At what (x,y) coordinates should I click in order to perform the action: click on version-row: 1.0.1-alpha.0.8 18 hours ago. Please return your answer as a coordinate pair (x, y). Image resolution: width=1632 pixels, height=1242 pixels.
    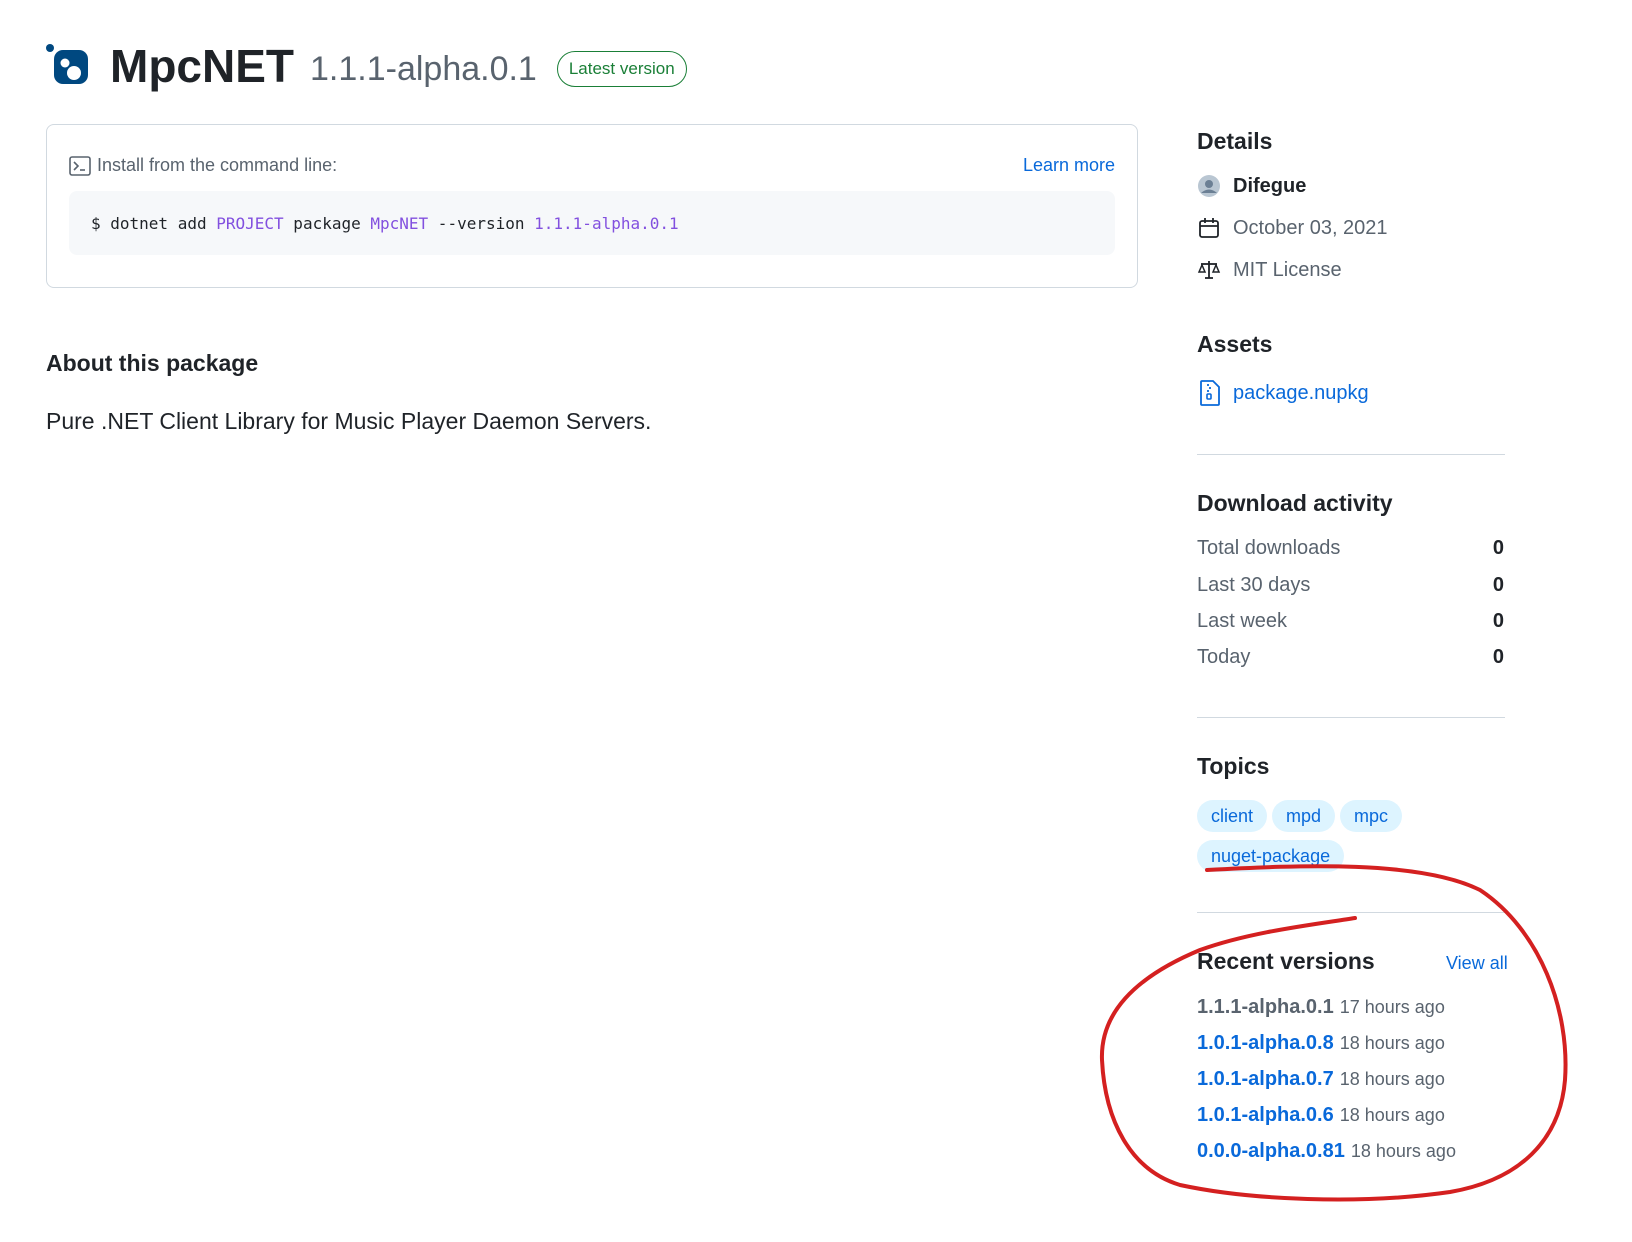
    Looking at the image, I should click on (1321, 1043).